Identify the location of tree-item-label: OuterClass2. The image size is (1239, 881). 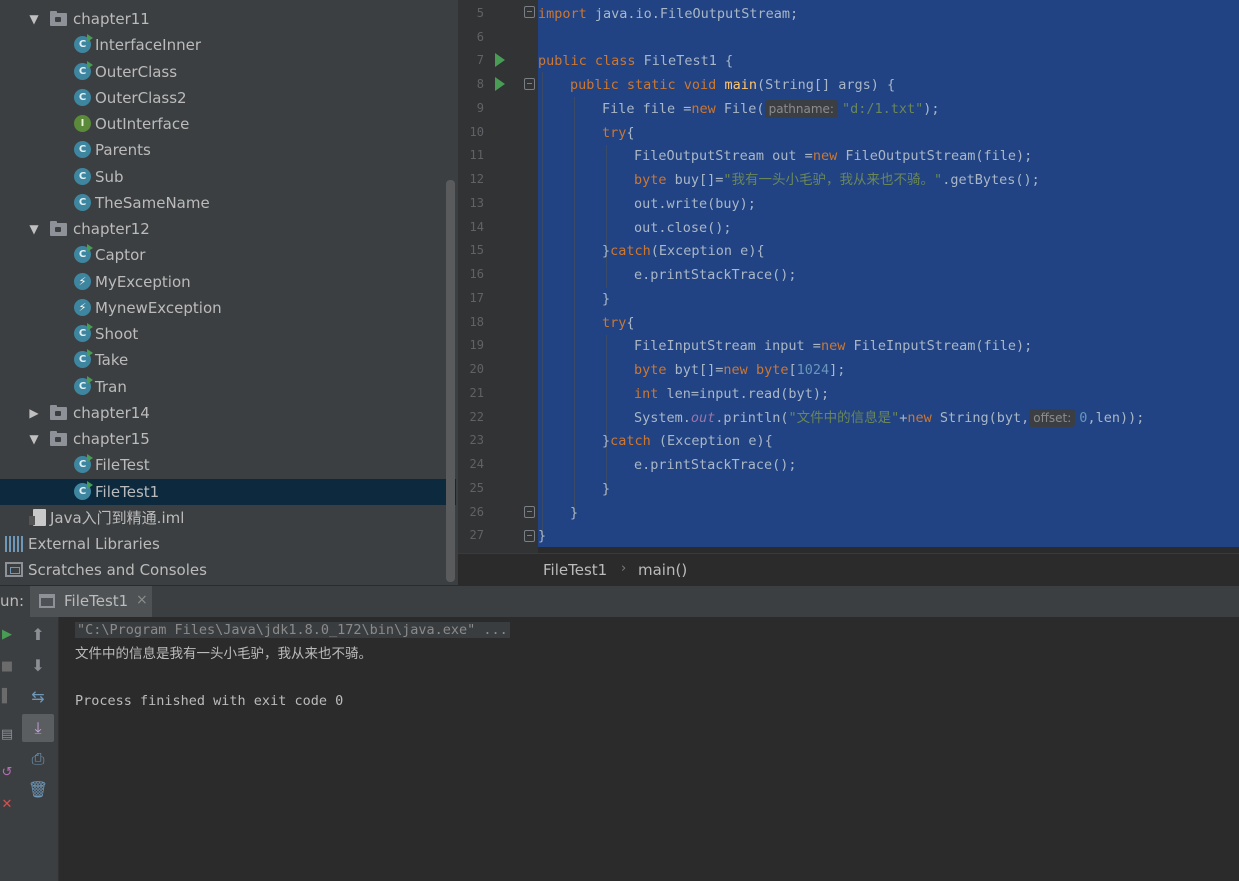
(141, 98).